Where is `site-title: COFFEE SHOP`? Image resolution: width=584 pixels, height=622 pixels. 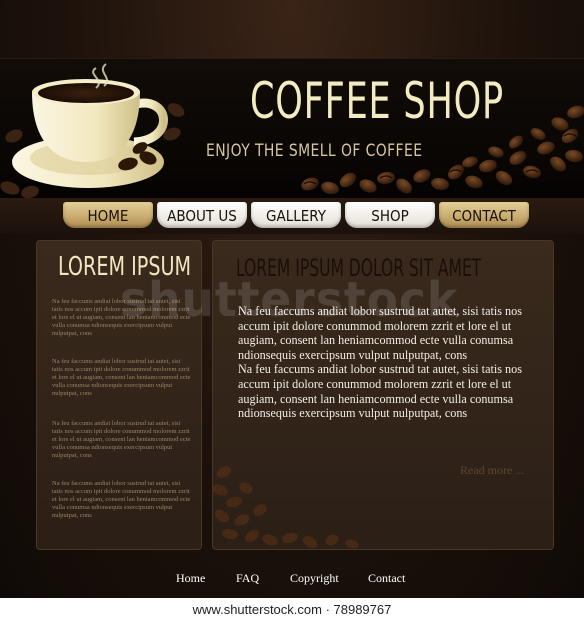 site-title: COFFEE SHOP is located at coordinates (377, 101).